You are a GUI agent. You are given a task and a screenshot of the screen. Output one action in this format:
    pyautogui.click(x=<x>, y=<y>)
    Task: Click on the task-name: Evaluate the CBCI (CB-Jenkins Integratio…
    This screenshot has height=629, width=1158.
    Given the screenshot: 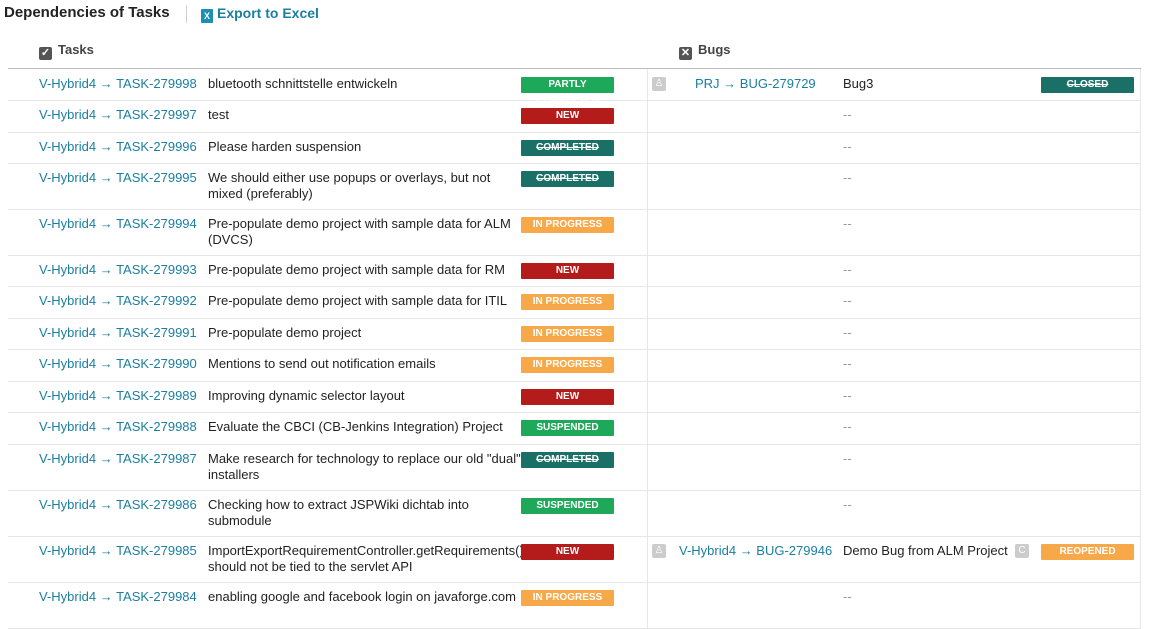 What is the action you would take?
    pyautogui.click(x=355, y=426)
    